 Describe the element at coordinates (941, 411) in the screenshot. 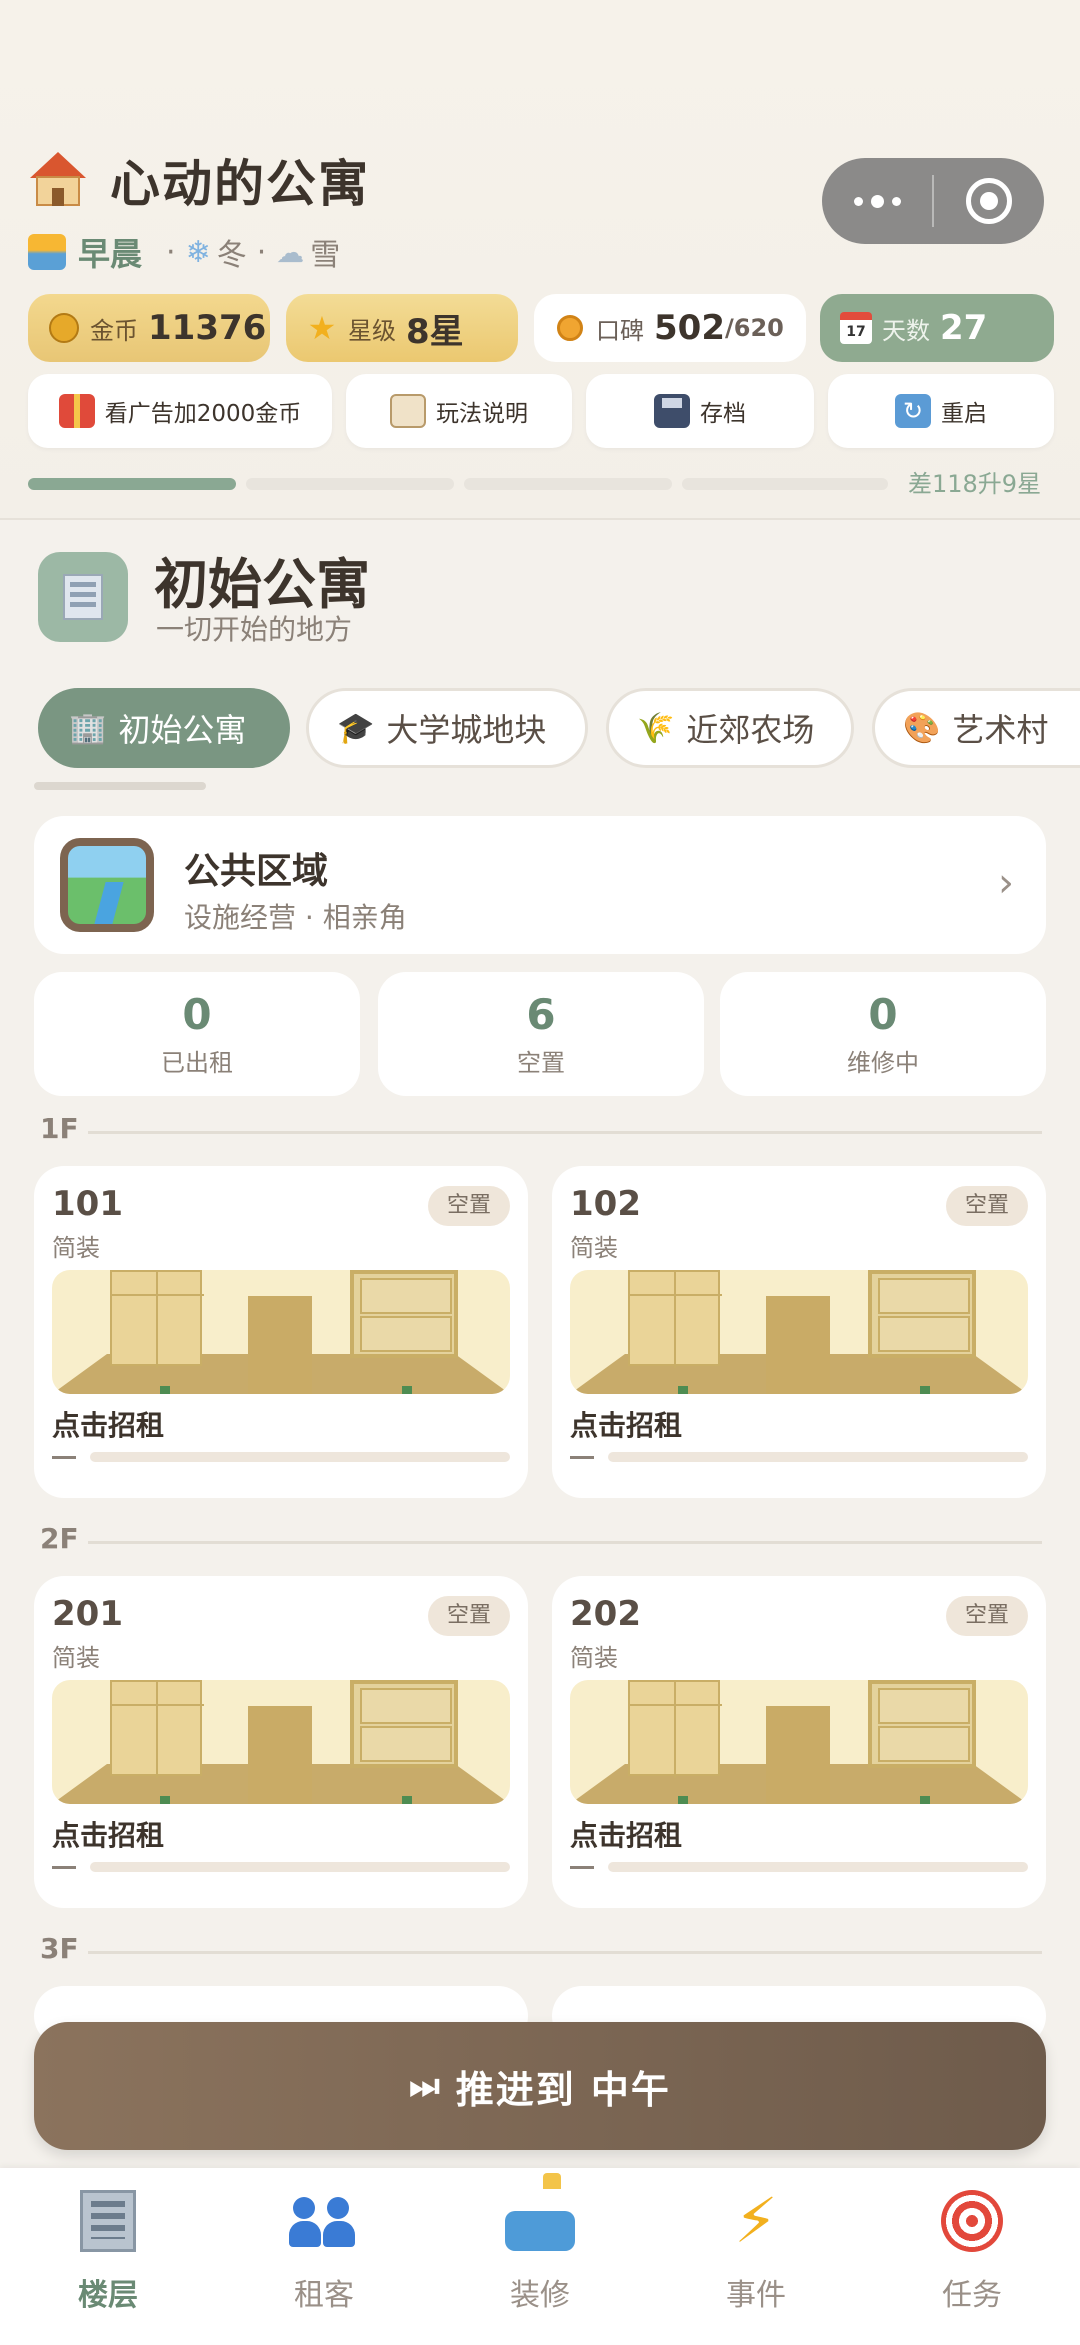

I see `restart-button: ↻ 重启` at that location.